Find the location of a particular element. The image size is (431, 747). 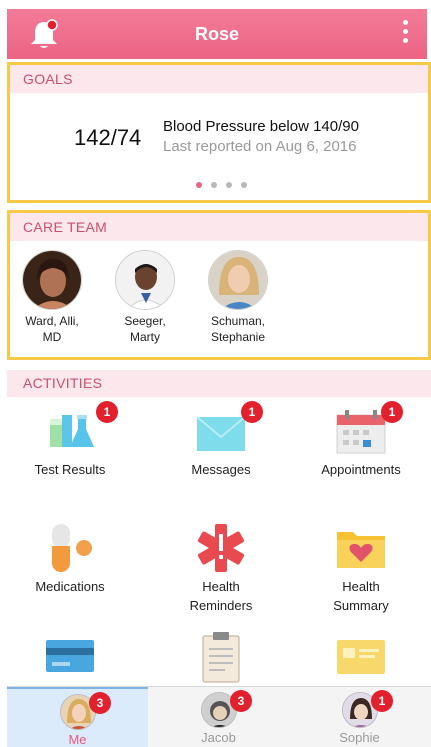

heart-folder-icon is located at coordinates (361, 548).